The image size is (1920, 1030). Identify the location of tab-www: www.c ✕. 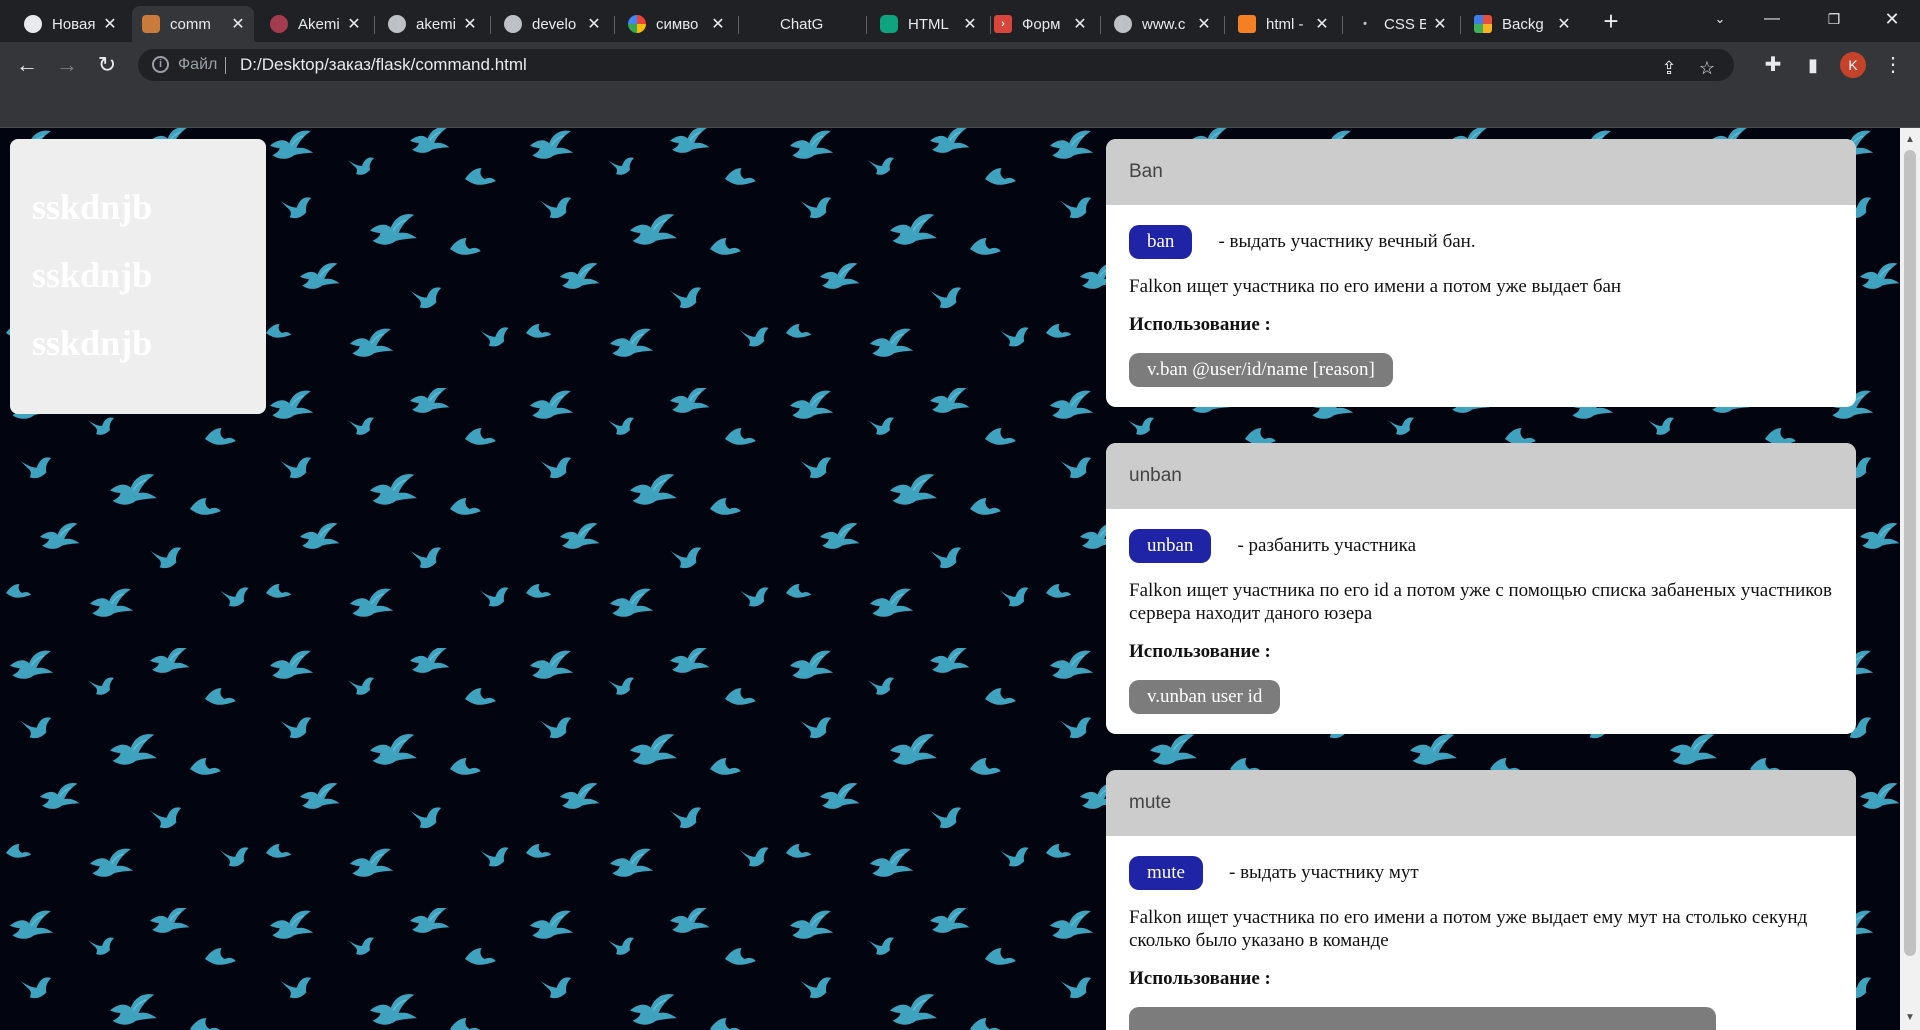
(1162, 24).